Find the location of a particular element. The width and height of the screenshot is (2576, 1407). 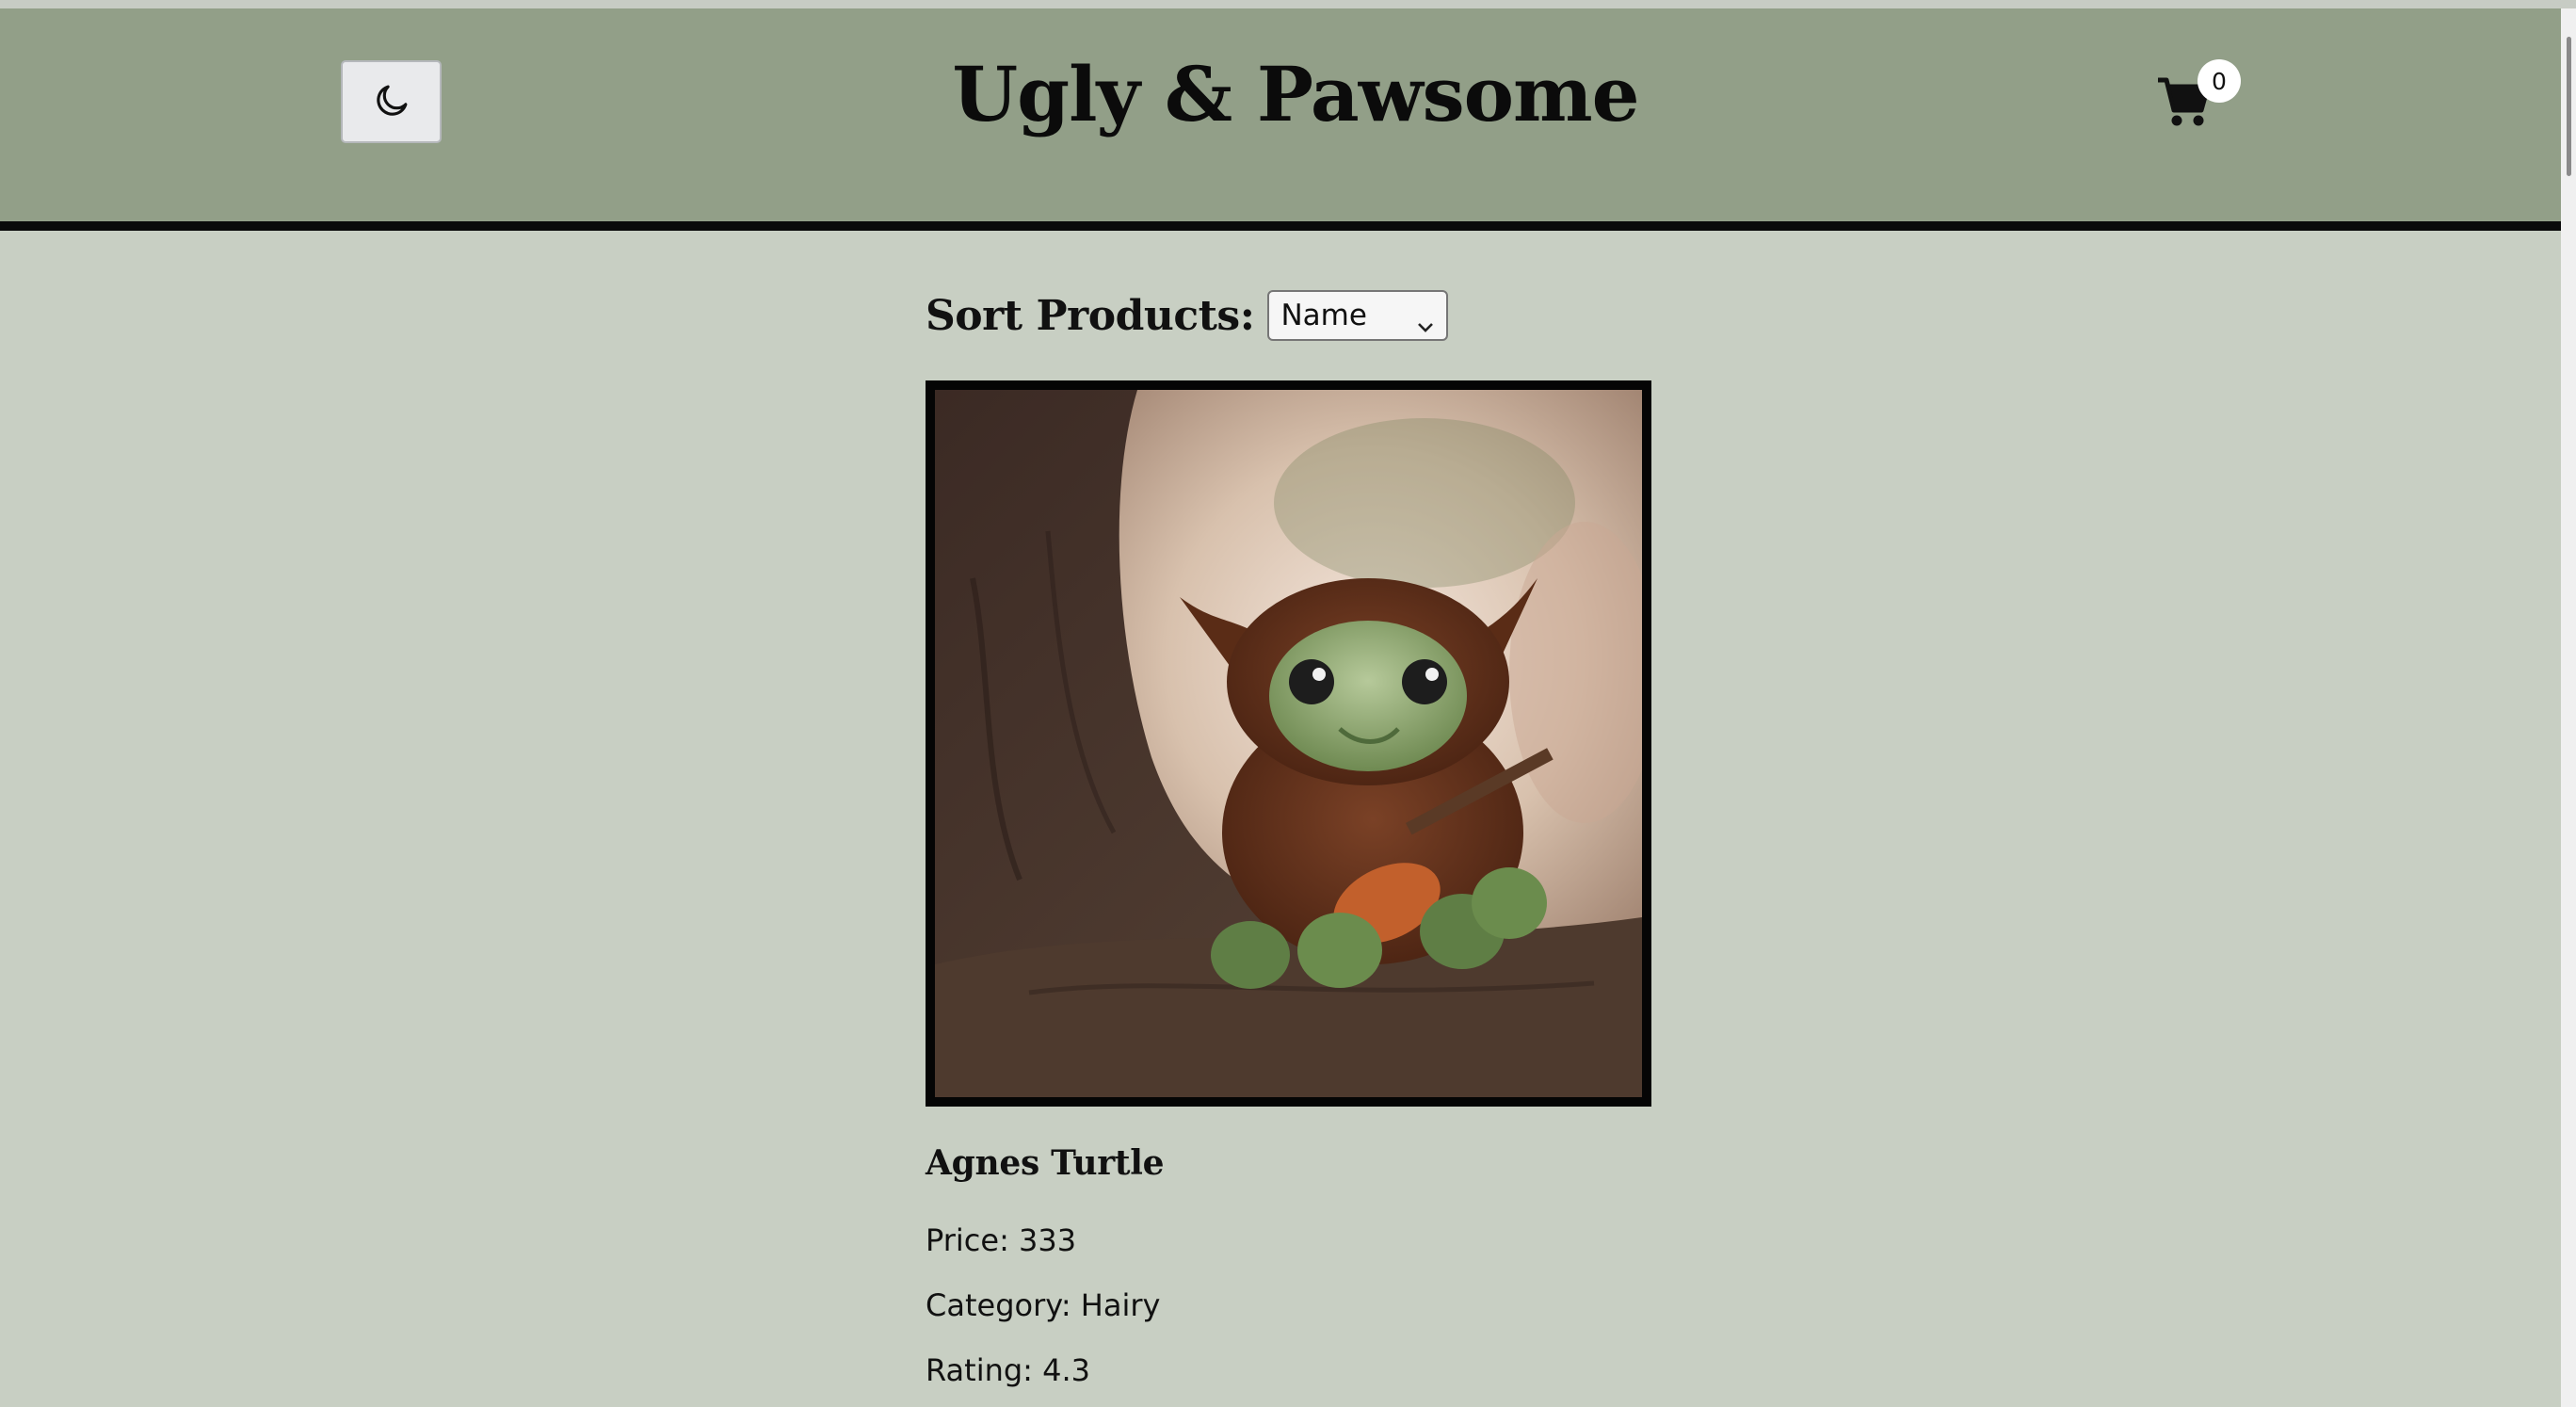

product-image is located at coordinates (1288, 743).